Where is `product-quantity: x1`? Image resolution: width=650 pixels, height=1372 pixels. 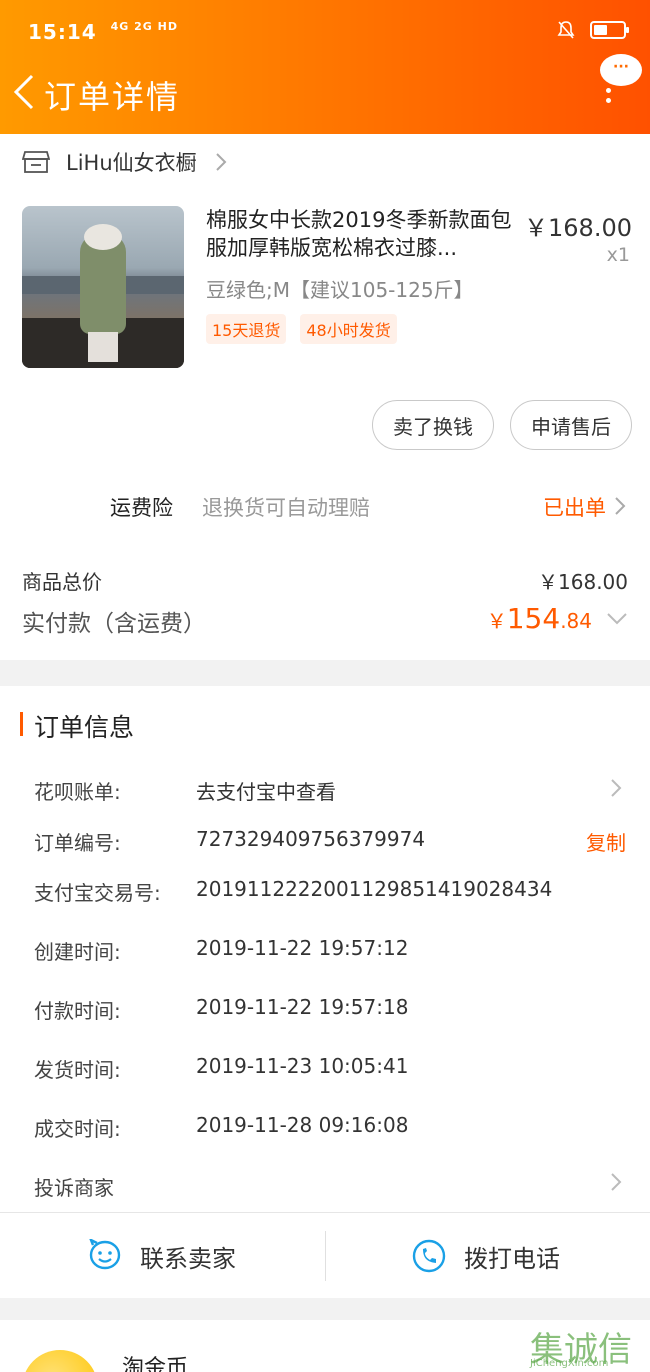
product-quantity: x1 is located at coordinates (618, 255).